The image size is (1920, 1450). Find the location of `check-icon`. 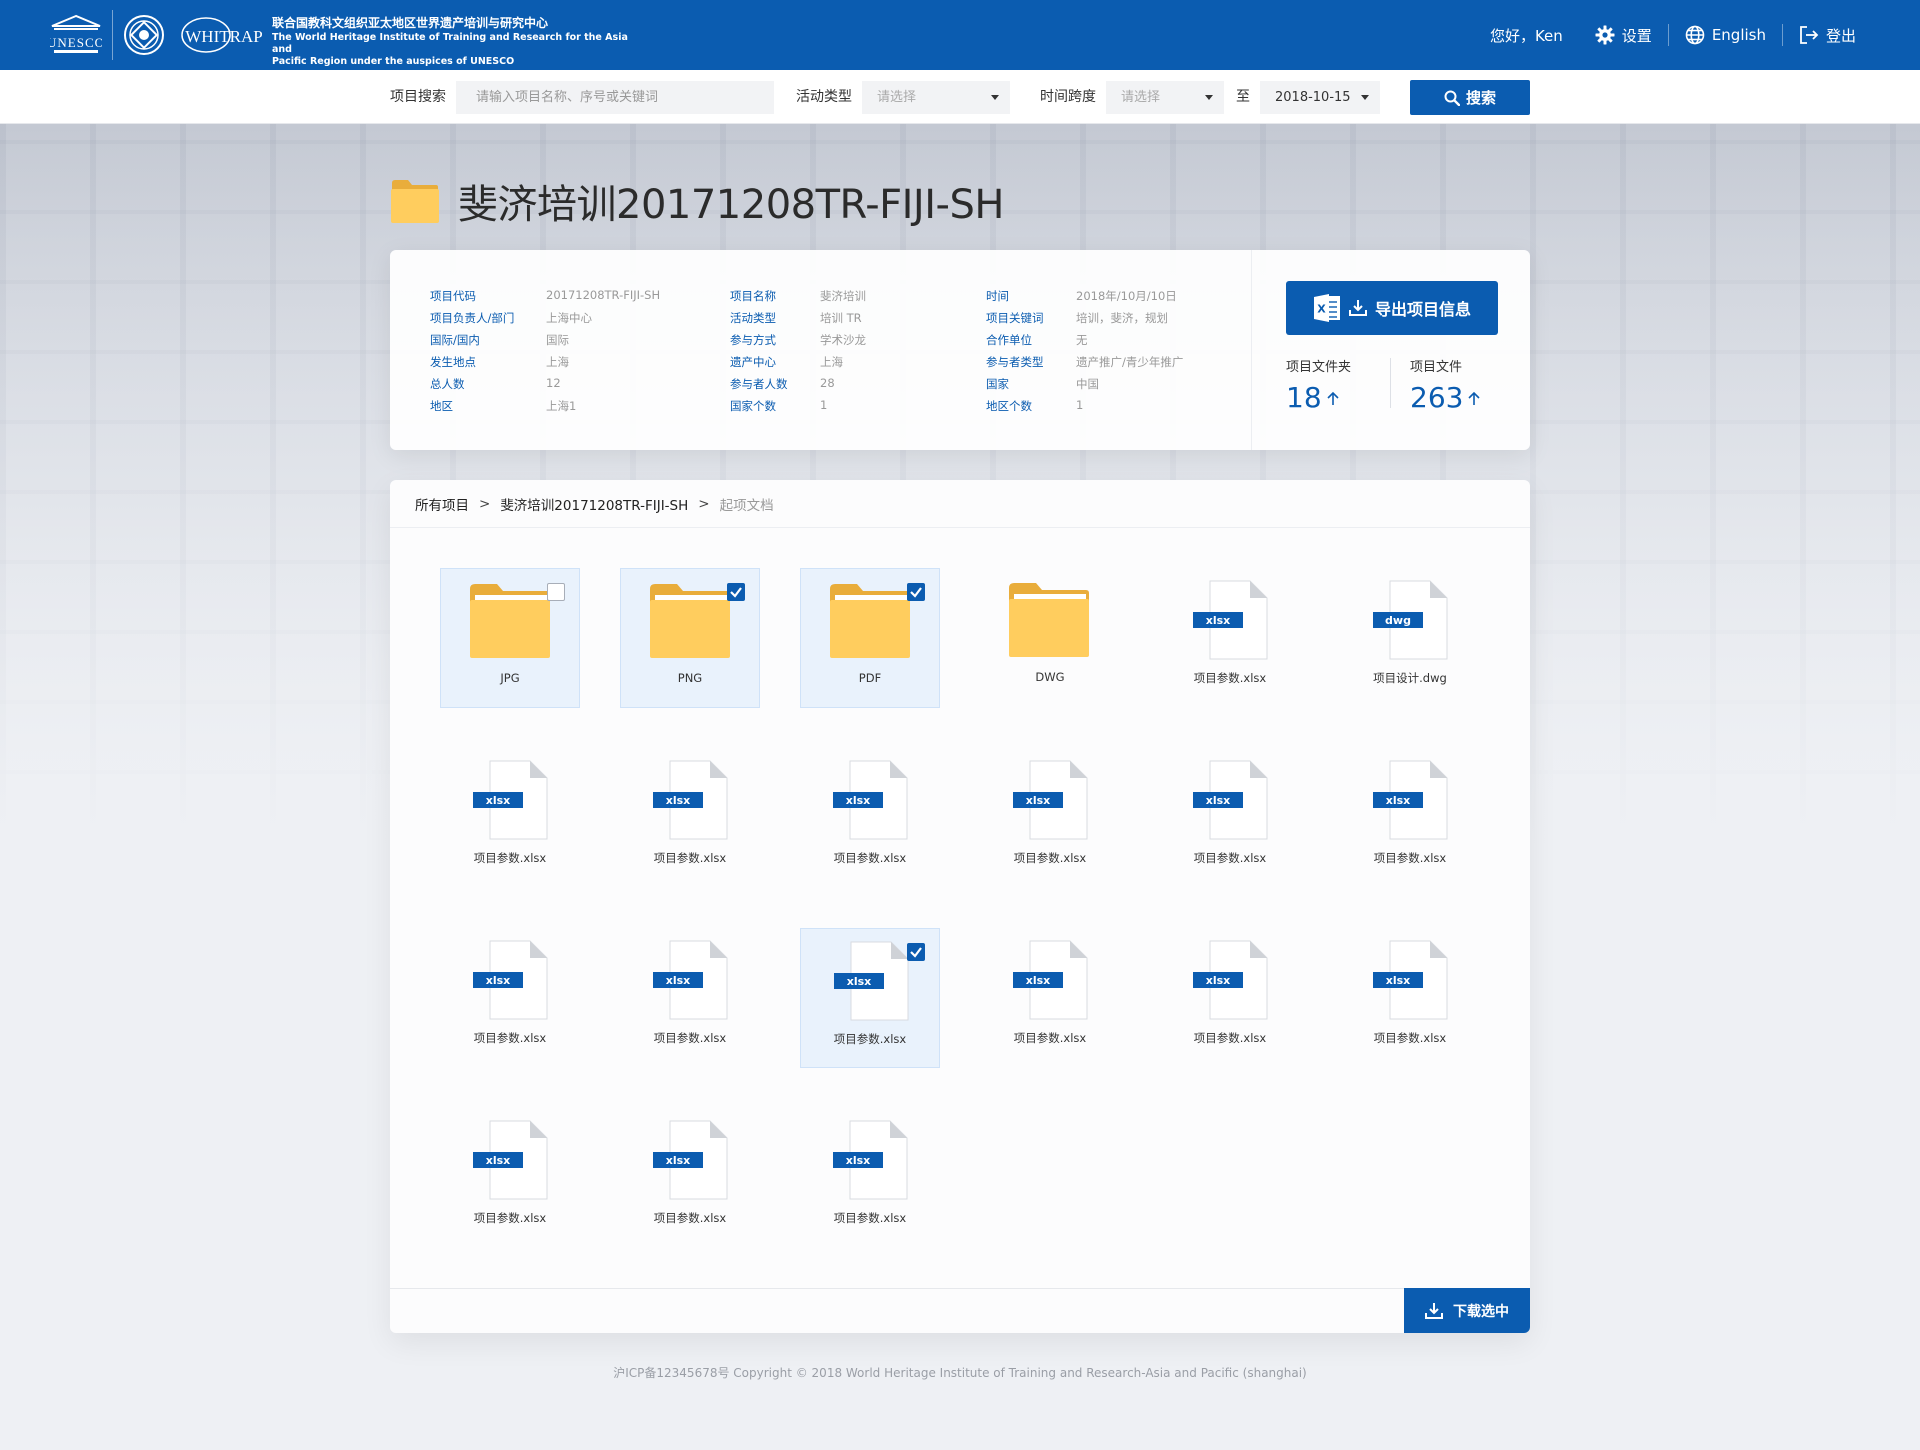

check-icon is located at coordinates (916, 592).